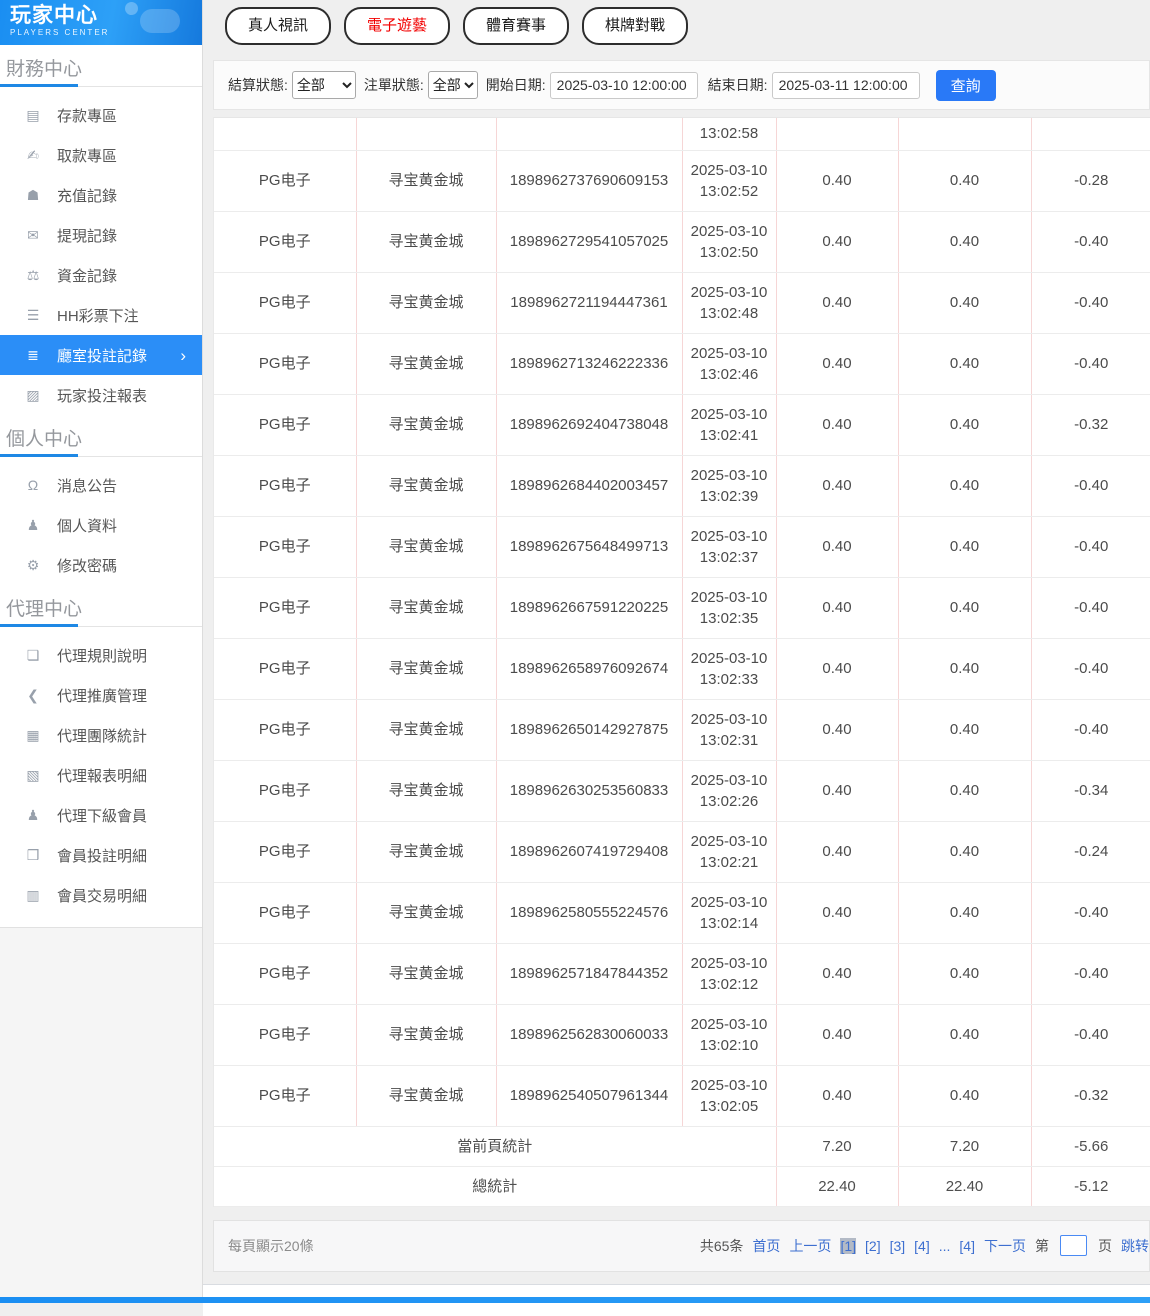 Image resolution: width=1150 pixels, height=1316 pixels. What do you see at coordinates (635, 26) in the screenshot?
I see `tab-棋牌對戰: 棋牌對戰` at bounding box center [635, 26].